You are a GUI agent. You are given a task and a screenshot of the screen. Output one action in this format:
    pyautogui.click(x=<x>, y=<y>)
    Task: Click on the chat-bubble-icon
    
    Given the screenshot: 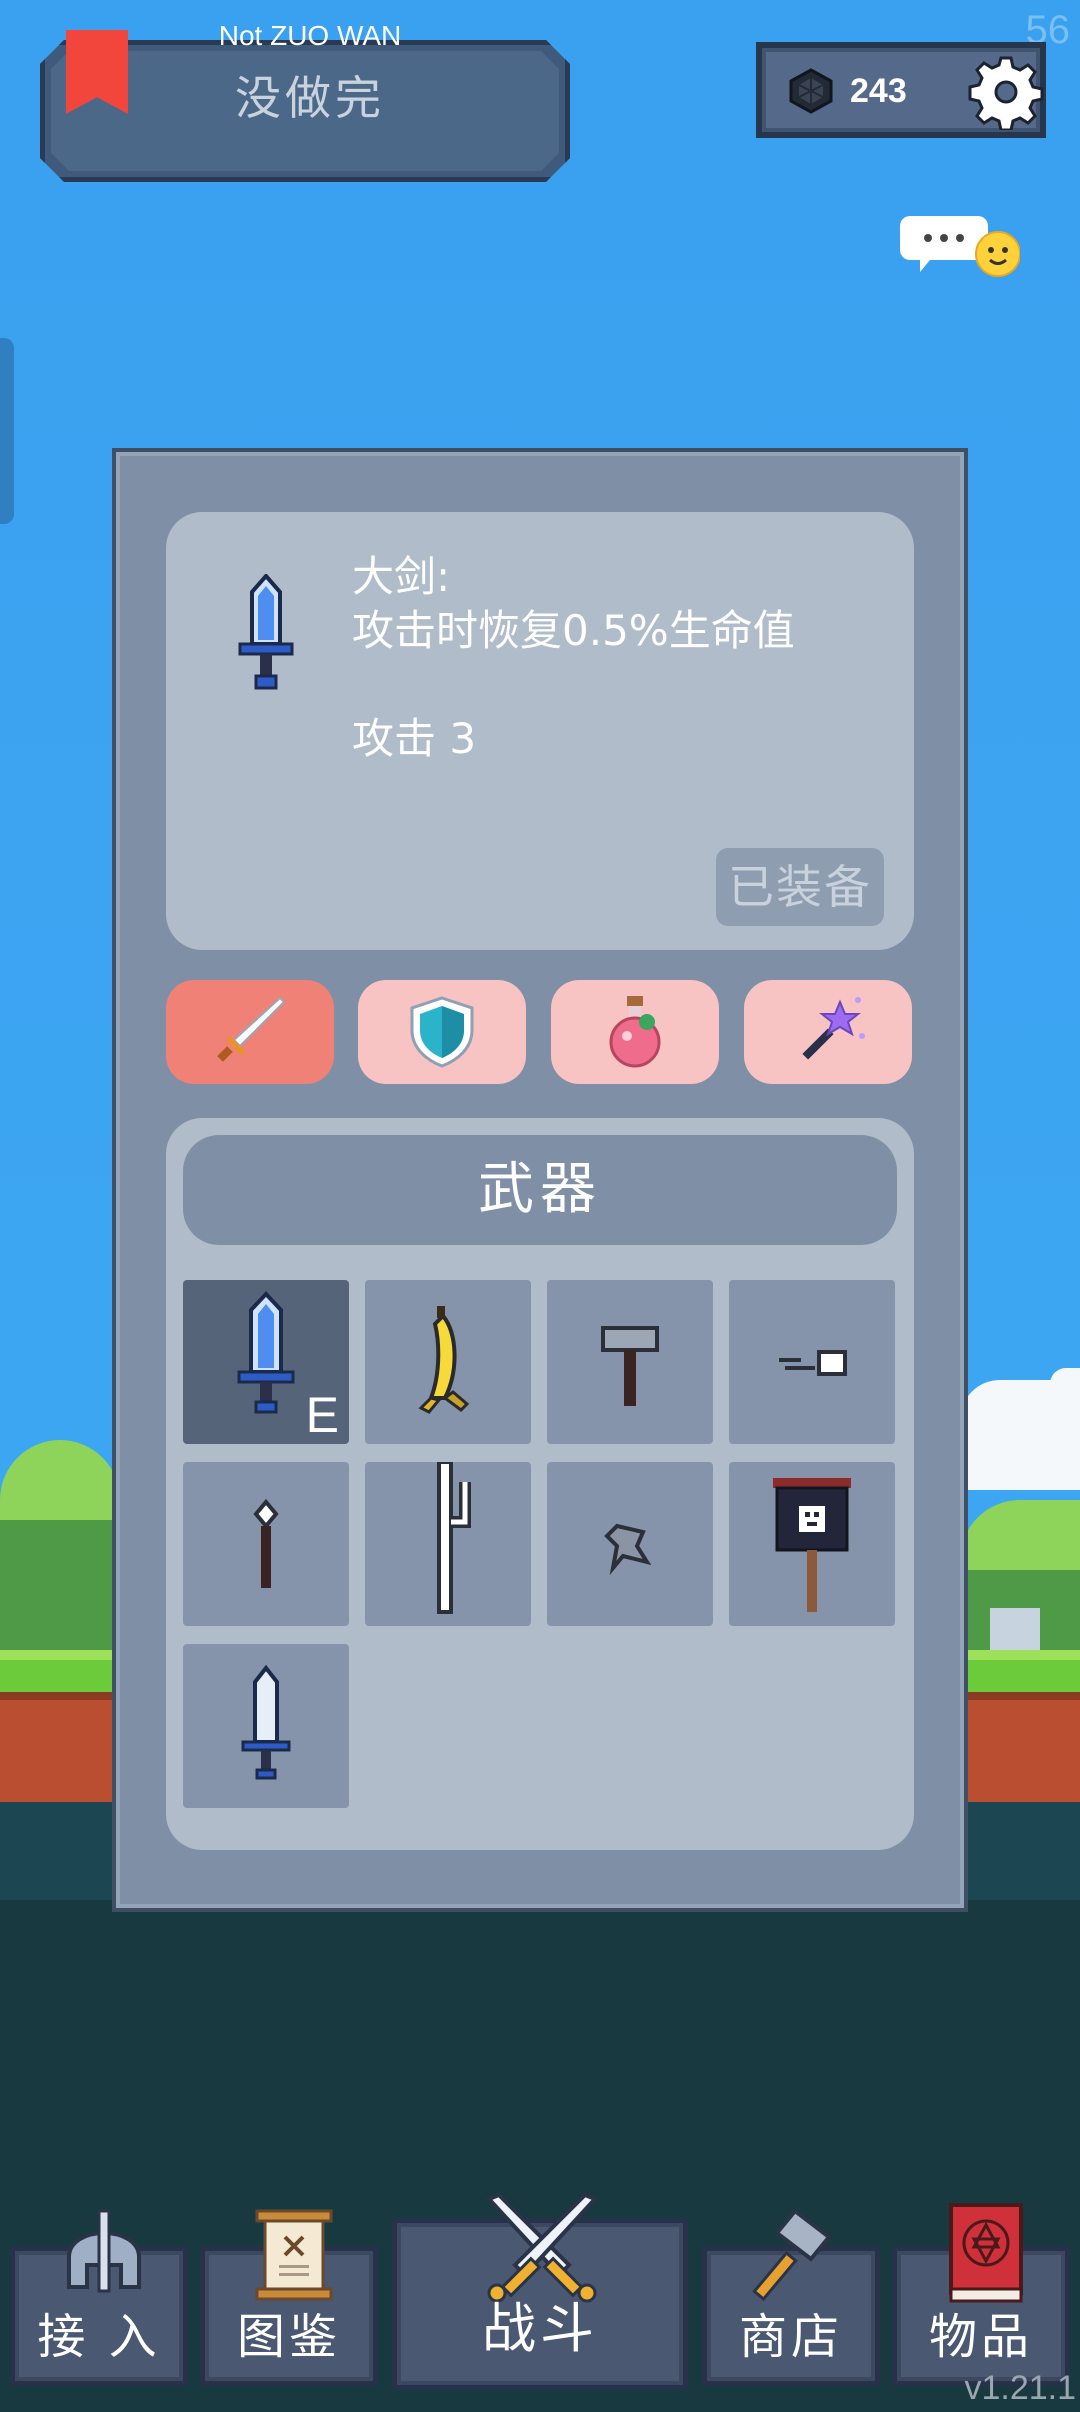 What is the action you would take?
    pyautogui.click(x=960, y=246)
    